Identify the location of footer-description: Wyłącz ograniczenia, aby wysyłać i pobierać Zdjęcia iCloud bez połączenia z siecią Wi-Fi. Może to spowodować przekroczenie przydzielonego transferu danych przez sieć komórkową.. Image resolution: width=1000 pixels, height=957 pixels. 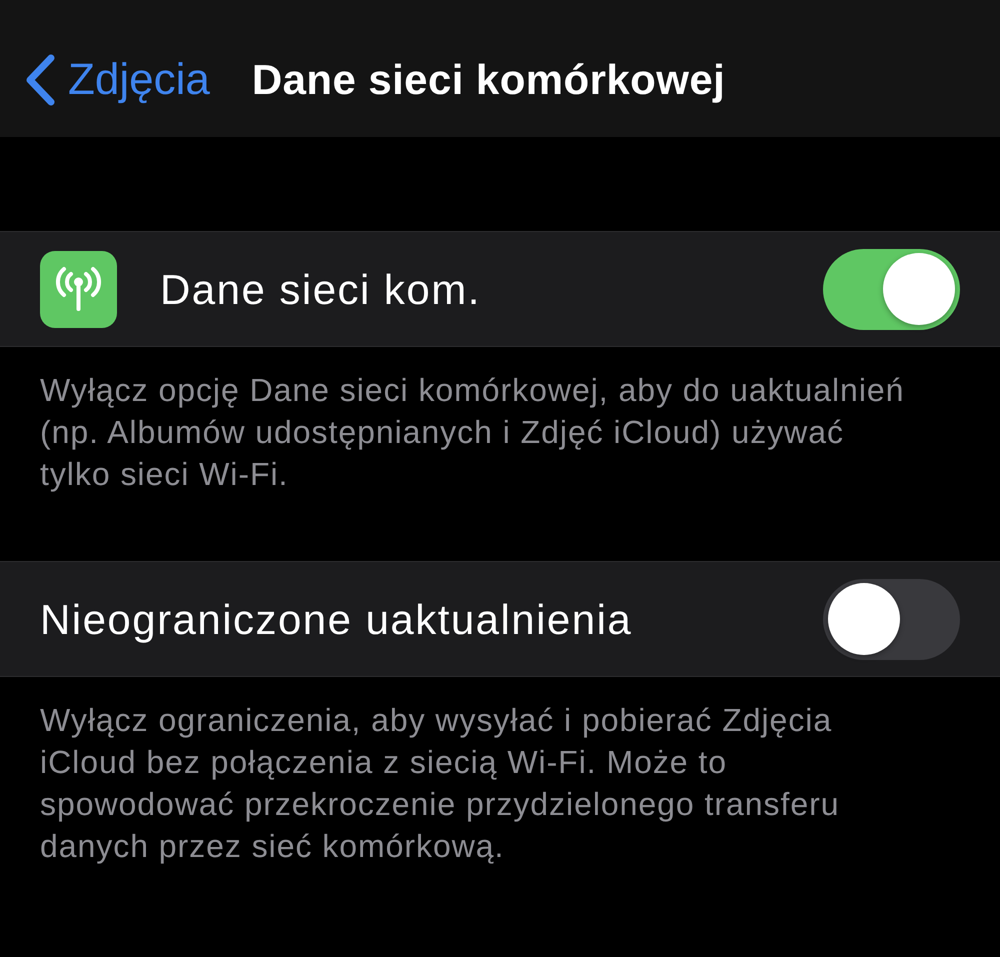
(439, 783).